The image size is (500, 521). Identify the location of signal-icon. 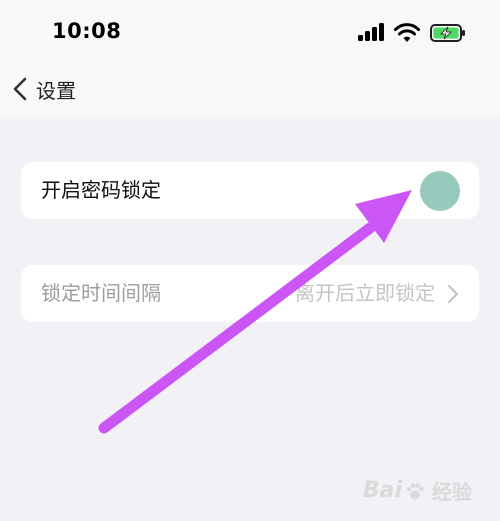
(371, 33).